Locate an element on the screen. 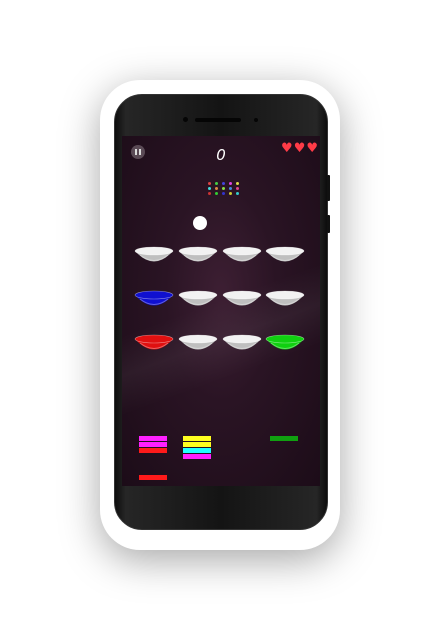 The image size is (442, 643). lives-hearts: ♥ ♥ ♥ is located at coordinates (299, 149).